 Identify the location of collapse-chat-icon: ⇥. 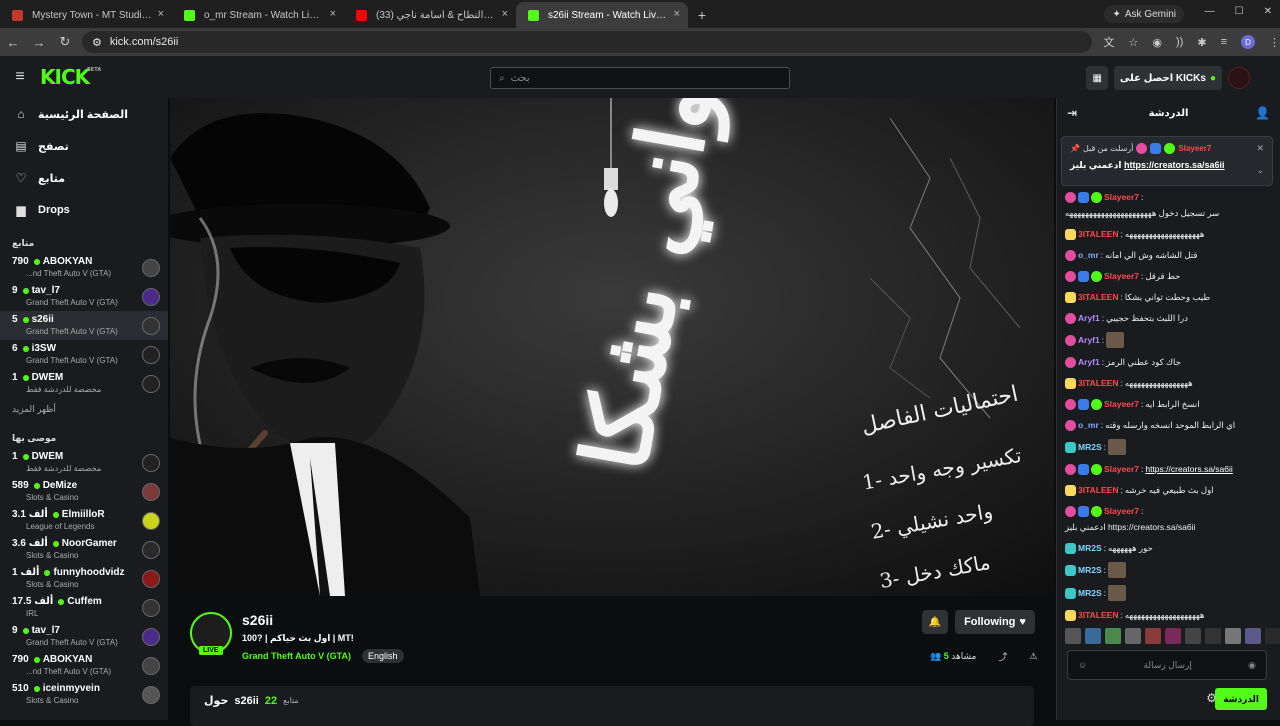
(1072, 113).